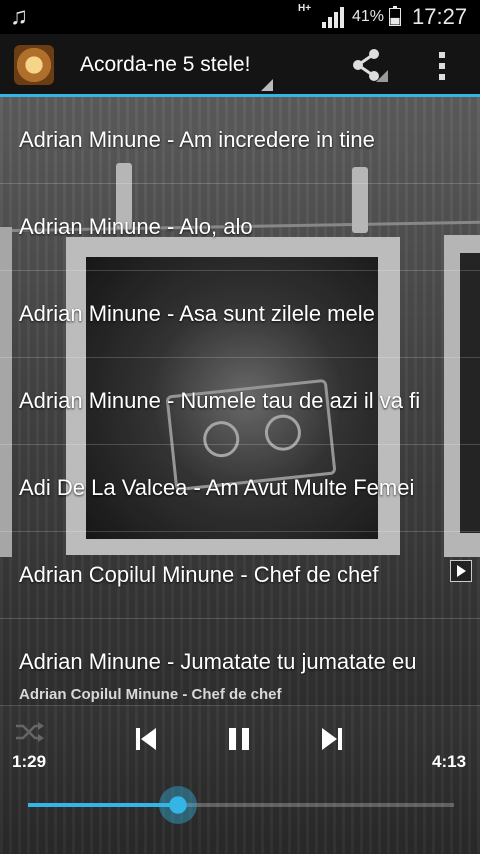 The width and height of the screenshot is (480, 854). What do you see at coordinates (103, 805) in the screenshot?
I see `seek-bar-progress` at bounding box center [103, 805].